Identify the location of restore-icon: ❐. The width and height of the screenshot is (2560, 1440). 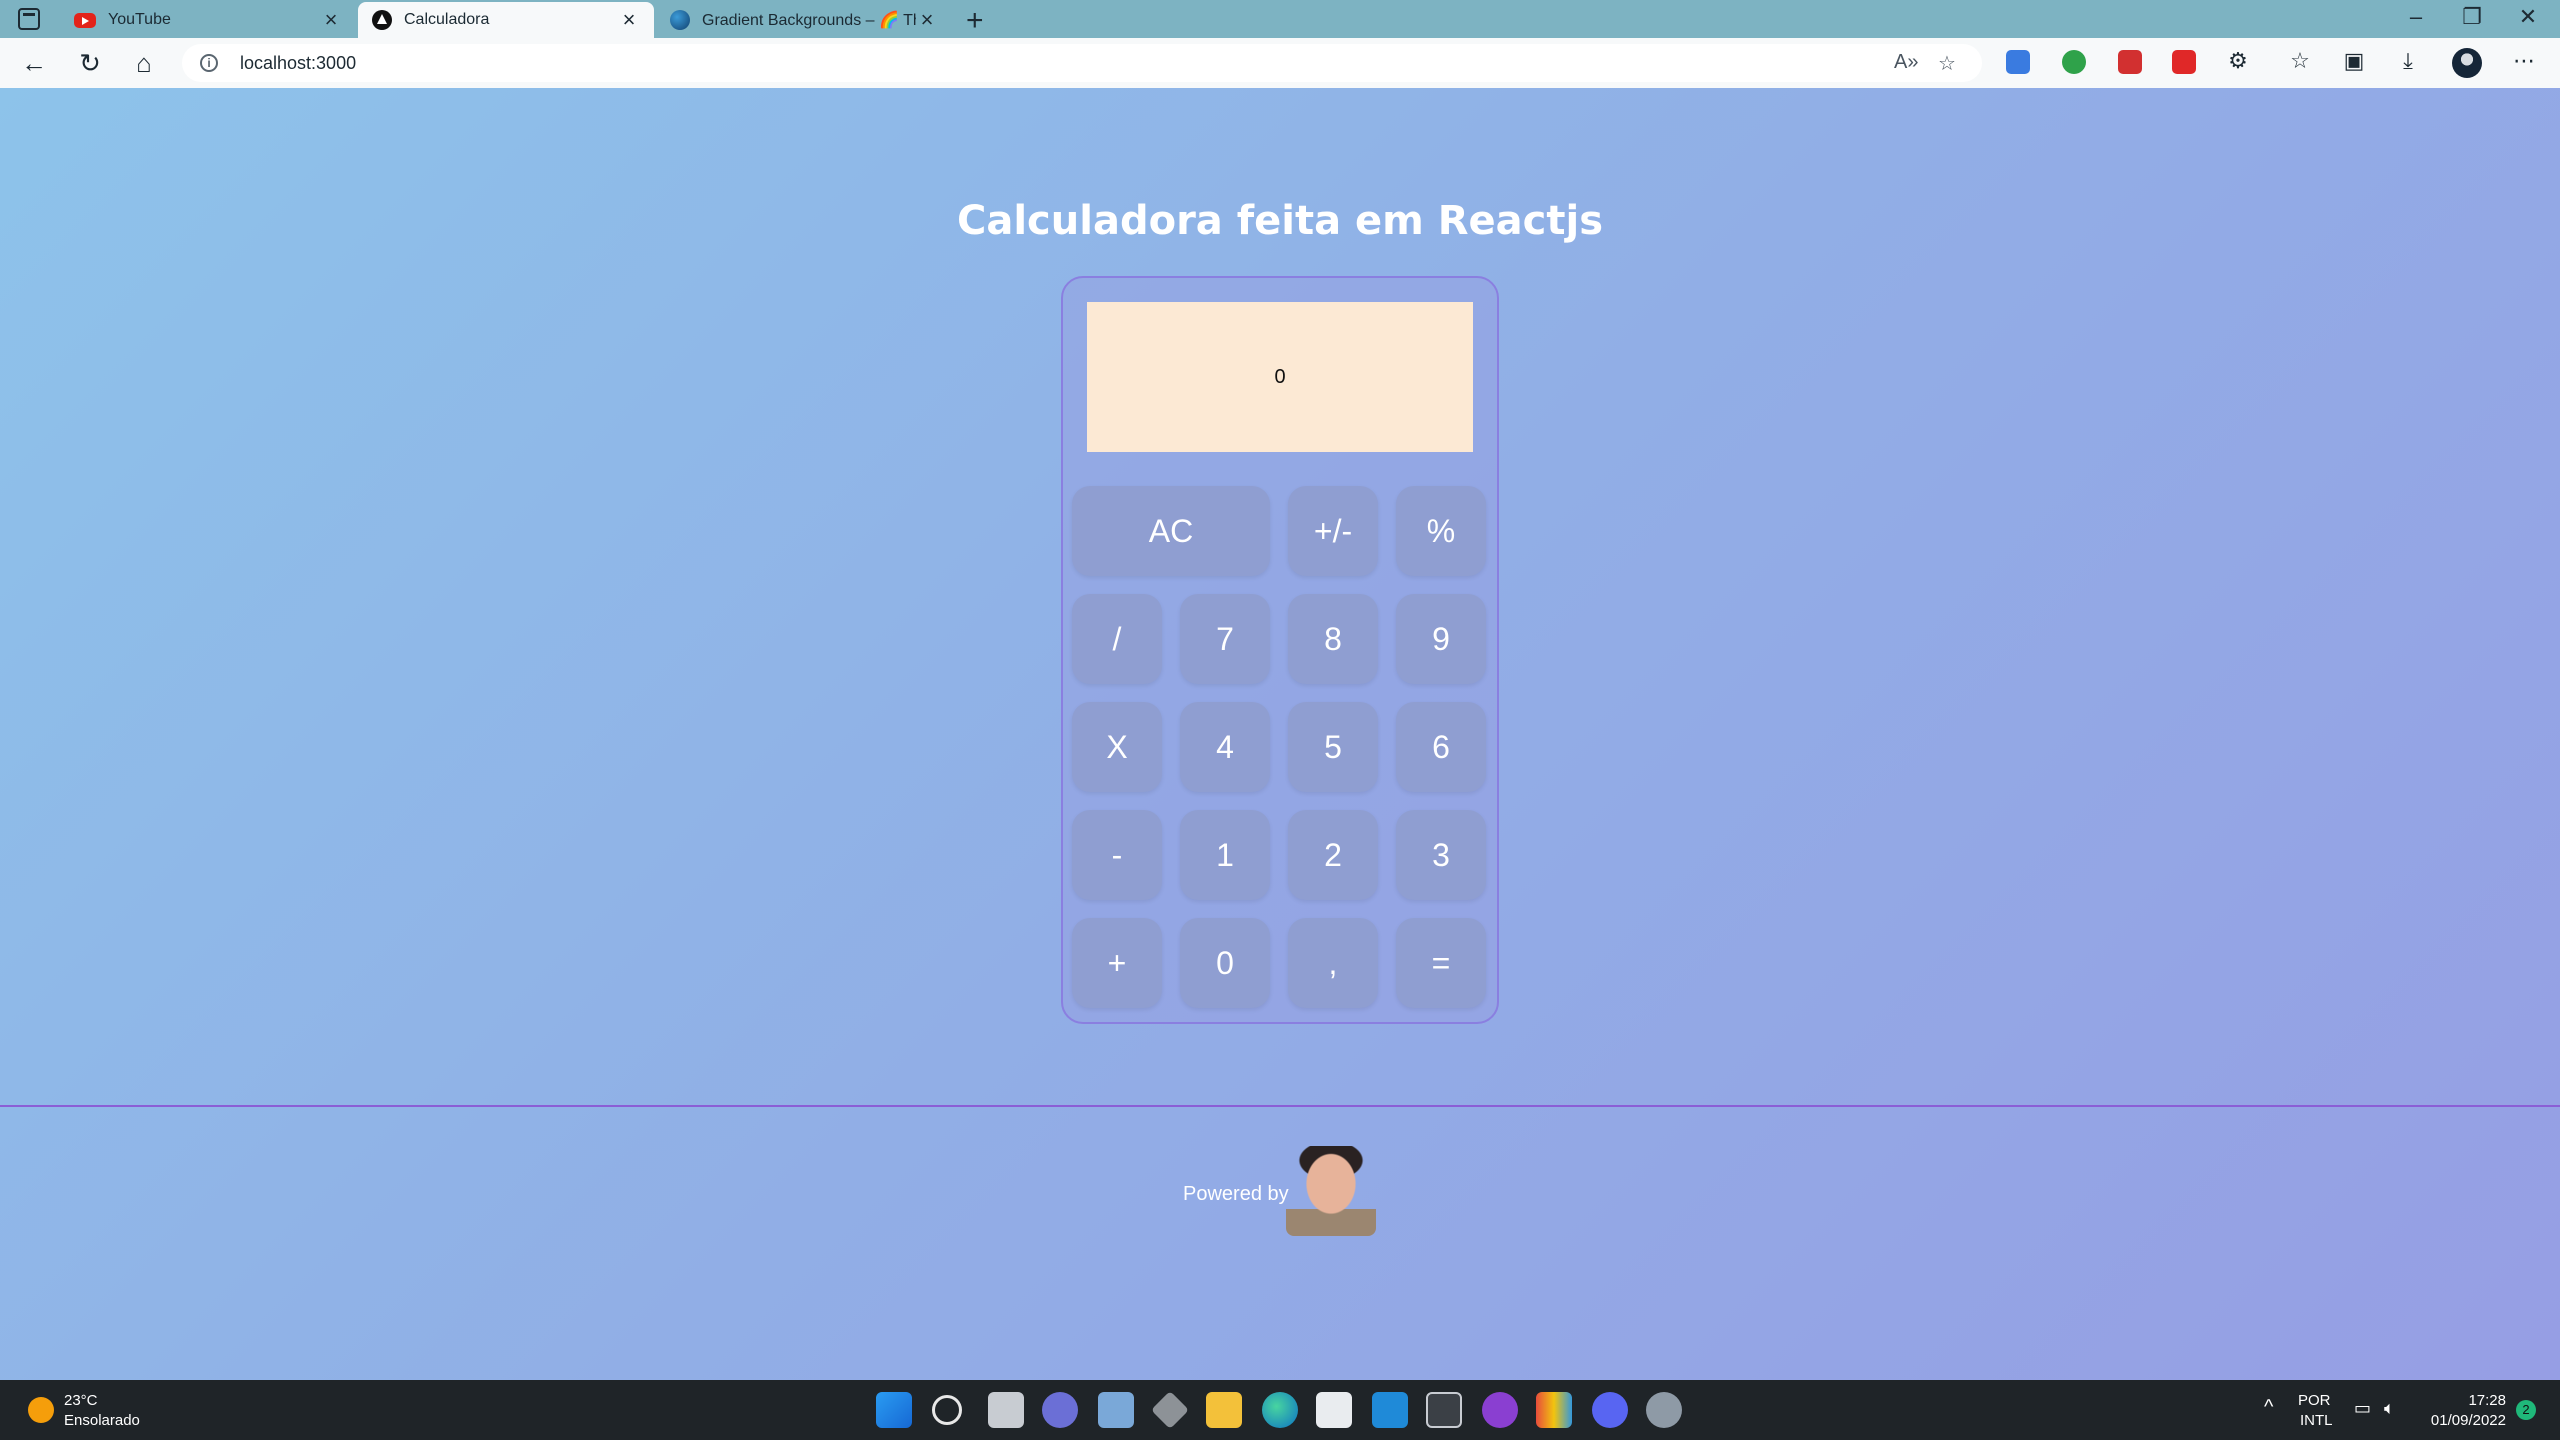
(2472, 17).